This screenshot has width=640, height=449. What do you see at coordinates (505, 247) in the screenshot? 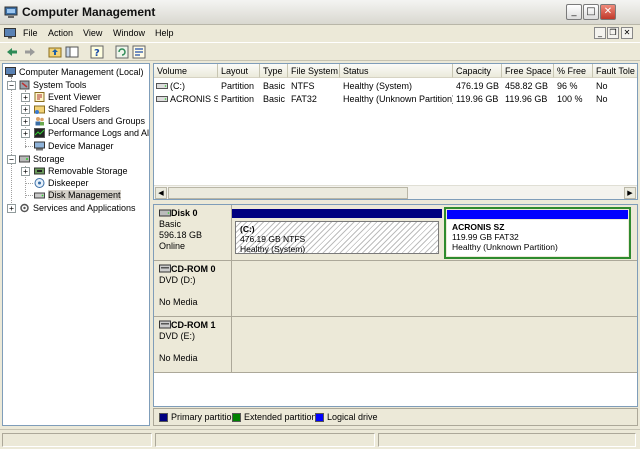
I see `partition-acronis-status: Healthy (Unknown Partition)` at bounding box center [505, 247].